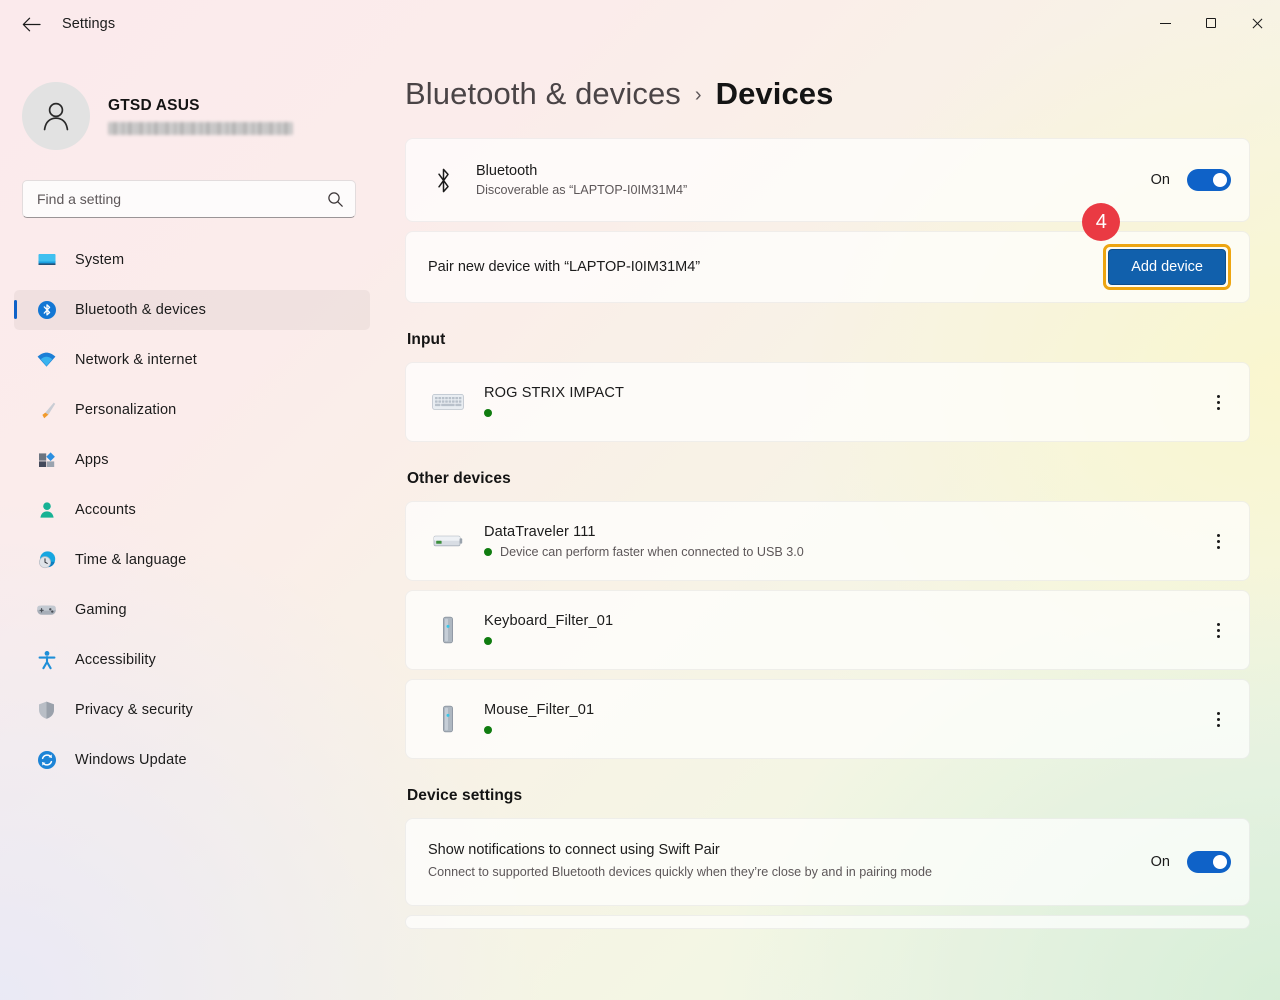 The image size is (1280, 1000). Describe the element at coordinates (131, 560) in the screenshot. I see `sidebar-item-label: Time & language` at that location.